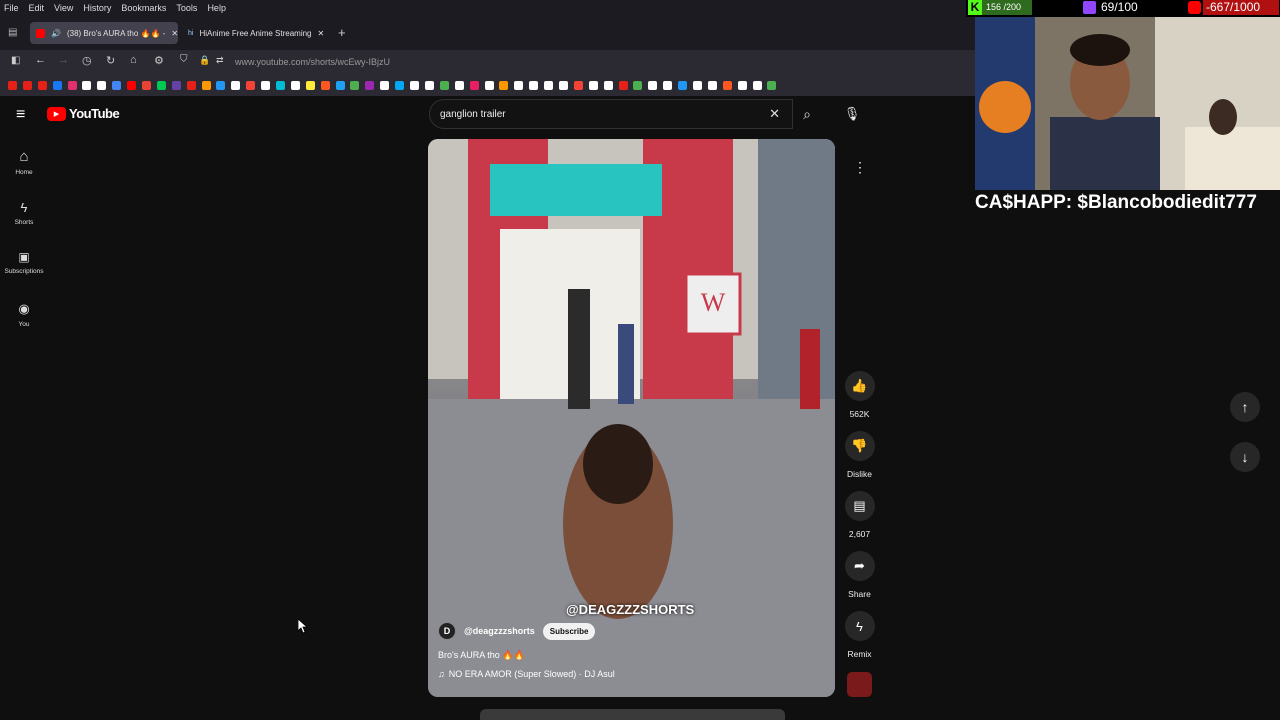 Image resolution: width=1280 pixels, height=720 pixels. I want to click on remix-button: ϟ Remix, so click(859, 635).